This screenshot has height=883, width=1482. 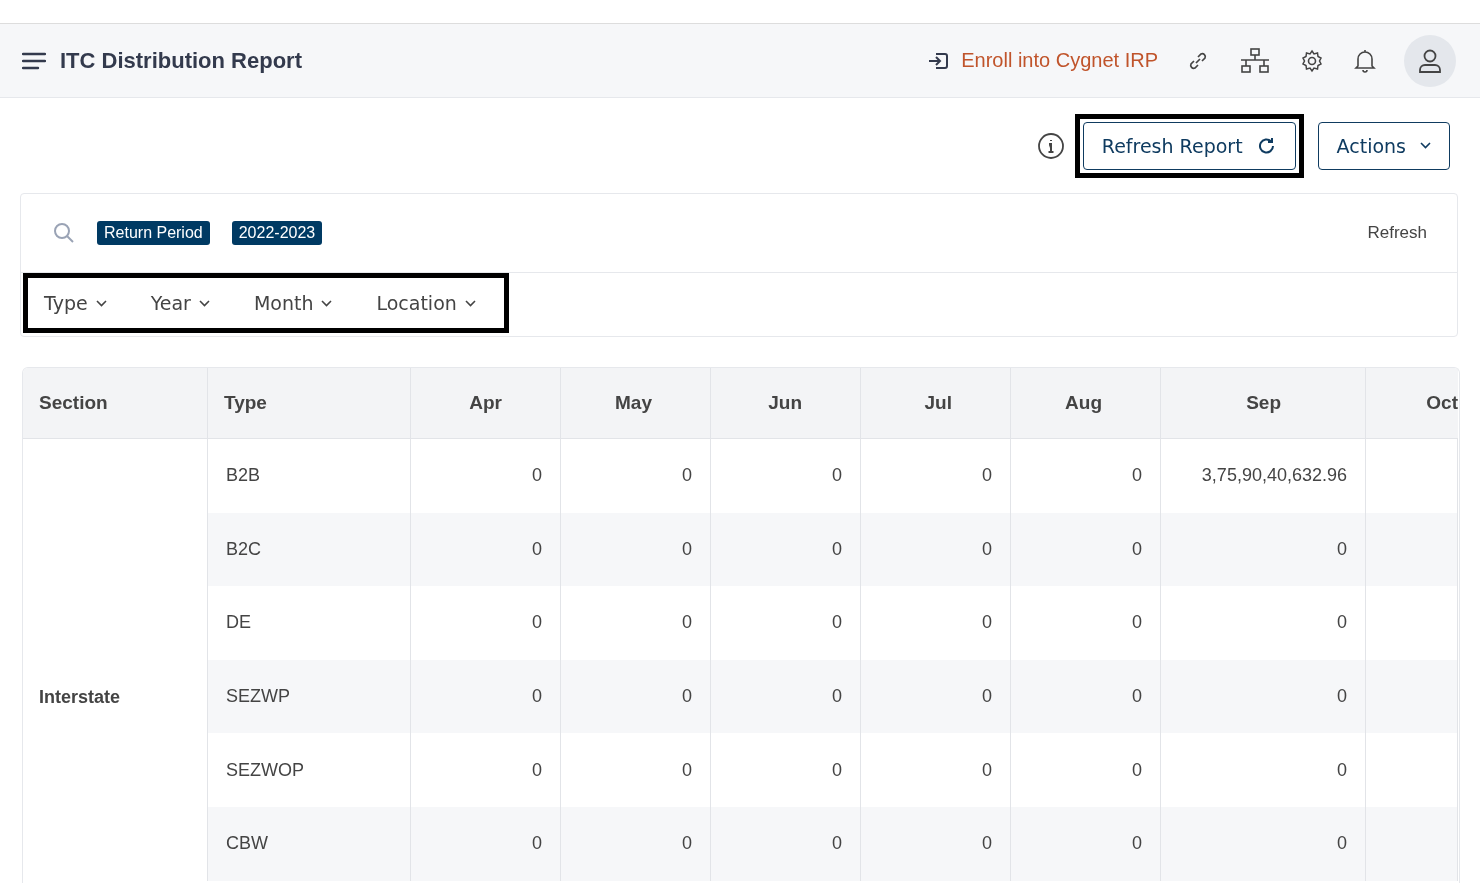 What do you see at coordinates (115, 403) in the screenshot?
I see `column-header: Section` at bounding box center [115, 403].